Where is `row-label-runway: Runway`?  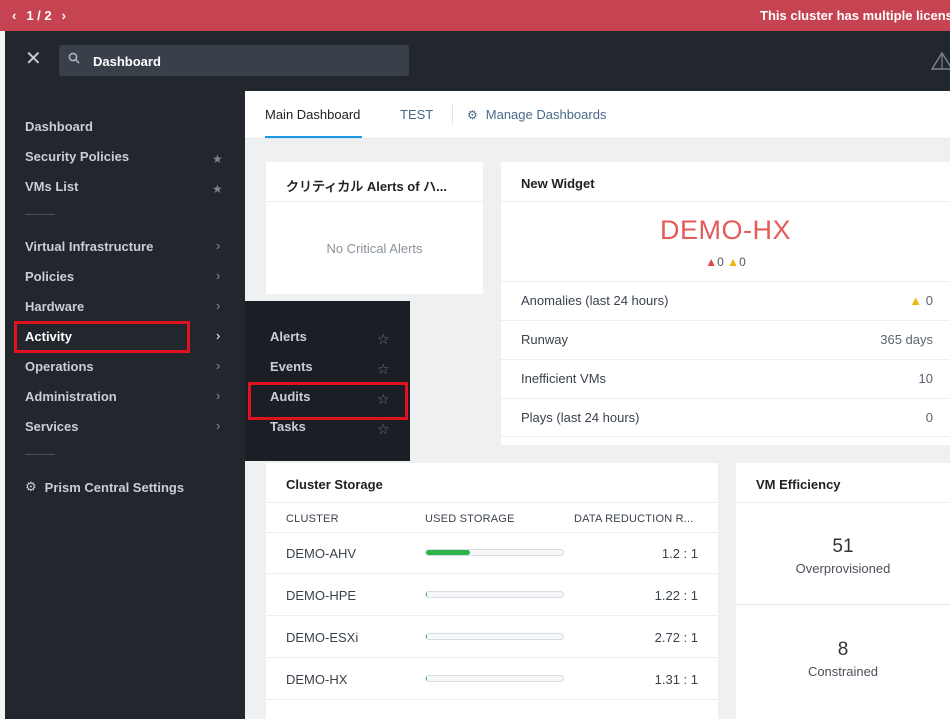 row-label-runway: Runway is located at coordinates (544, 339).